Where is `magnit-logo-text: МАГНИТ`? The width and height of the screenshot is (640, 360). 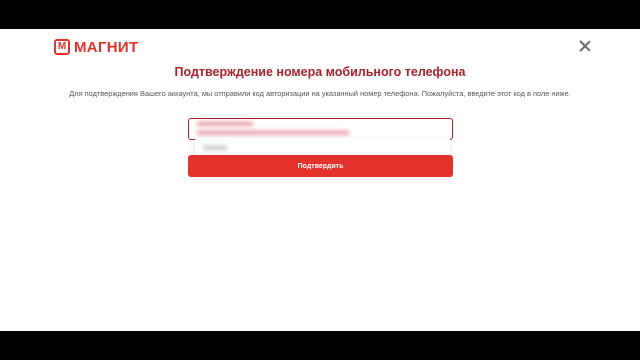
magnit-logo-text: МАГНИТ is located at coordinates (106, 47).